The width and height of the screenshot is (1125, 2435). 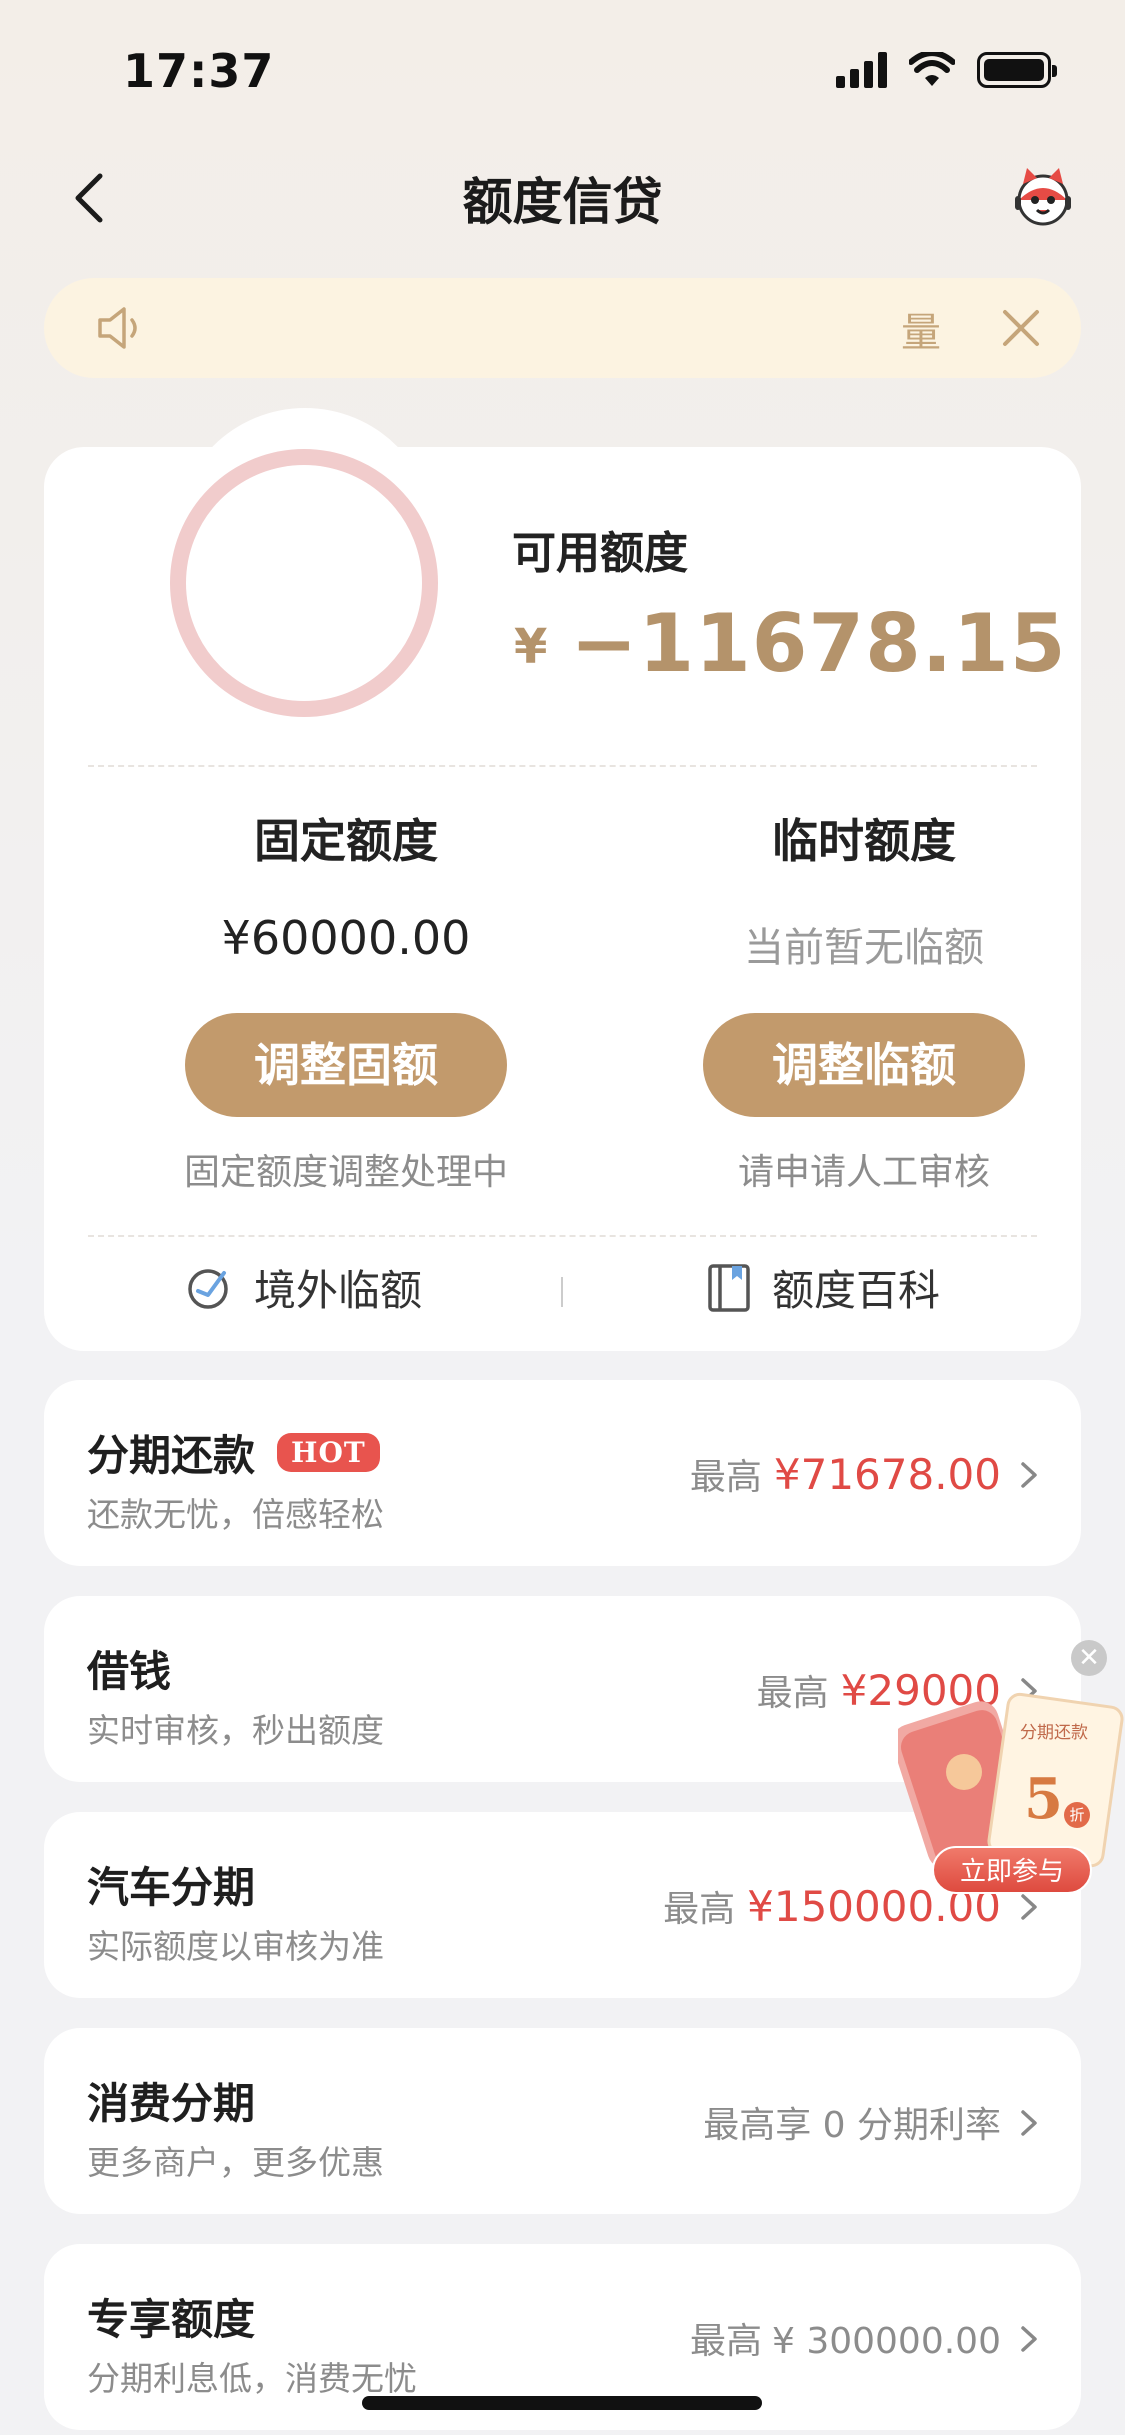 What do you see at coordinates (818, 643) in the screenshot?
I see `available-amount-value: −11678.15` at bounding box center [818, 643].